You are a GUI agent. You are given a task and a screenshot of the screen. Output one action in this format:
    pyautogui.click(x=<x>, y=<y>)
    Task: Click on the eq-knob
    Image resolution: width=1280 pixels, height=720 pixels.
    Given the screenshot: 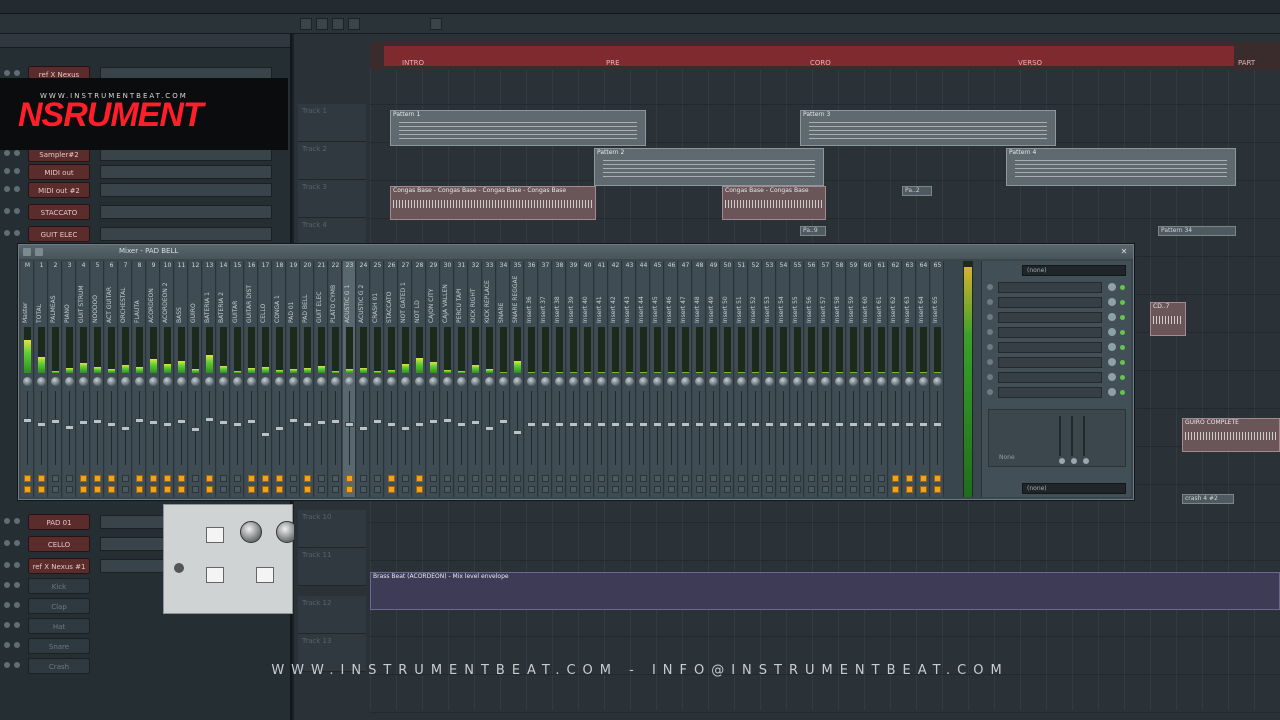 What is the action you would take?
    pyautogui.click(x=1074, y=461)
    